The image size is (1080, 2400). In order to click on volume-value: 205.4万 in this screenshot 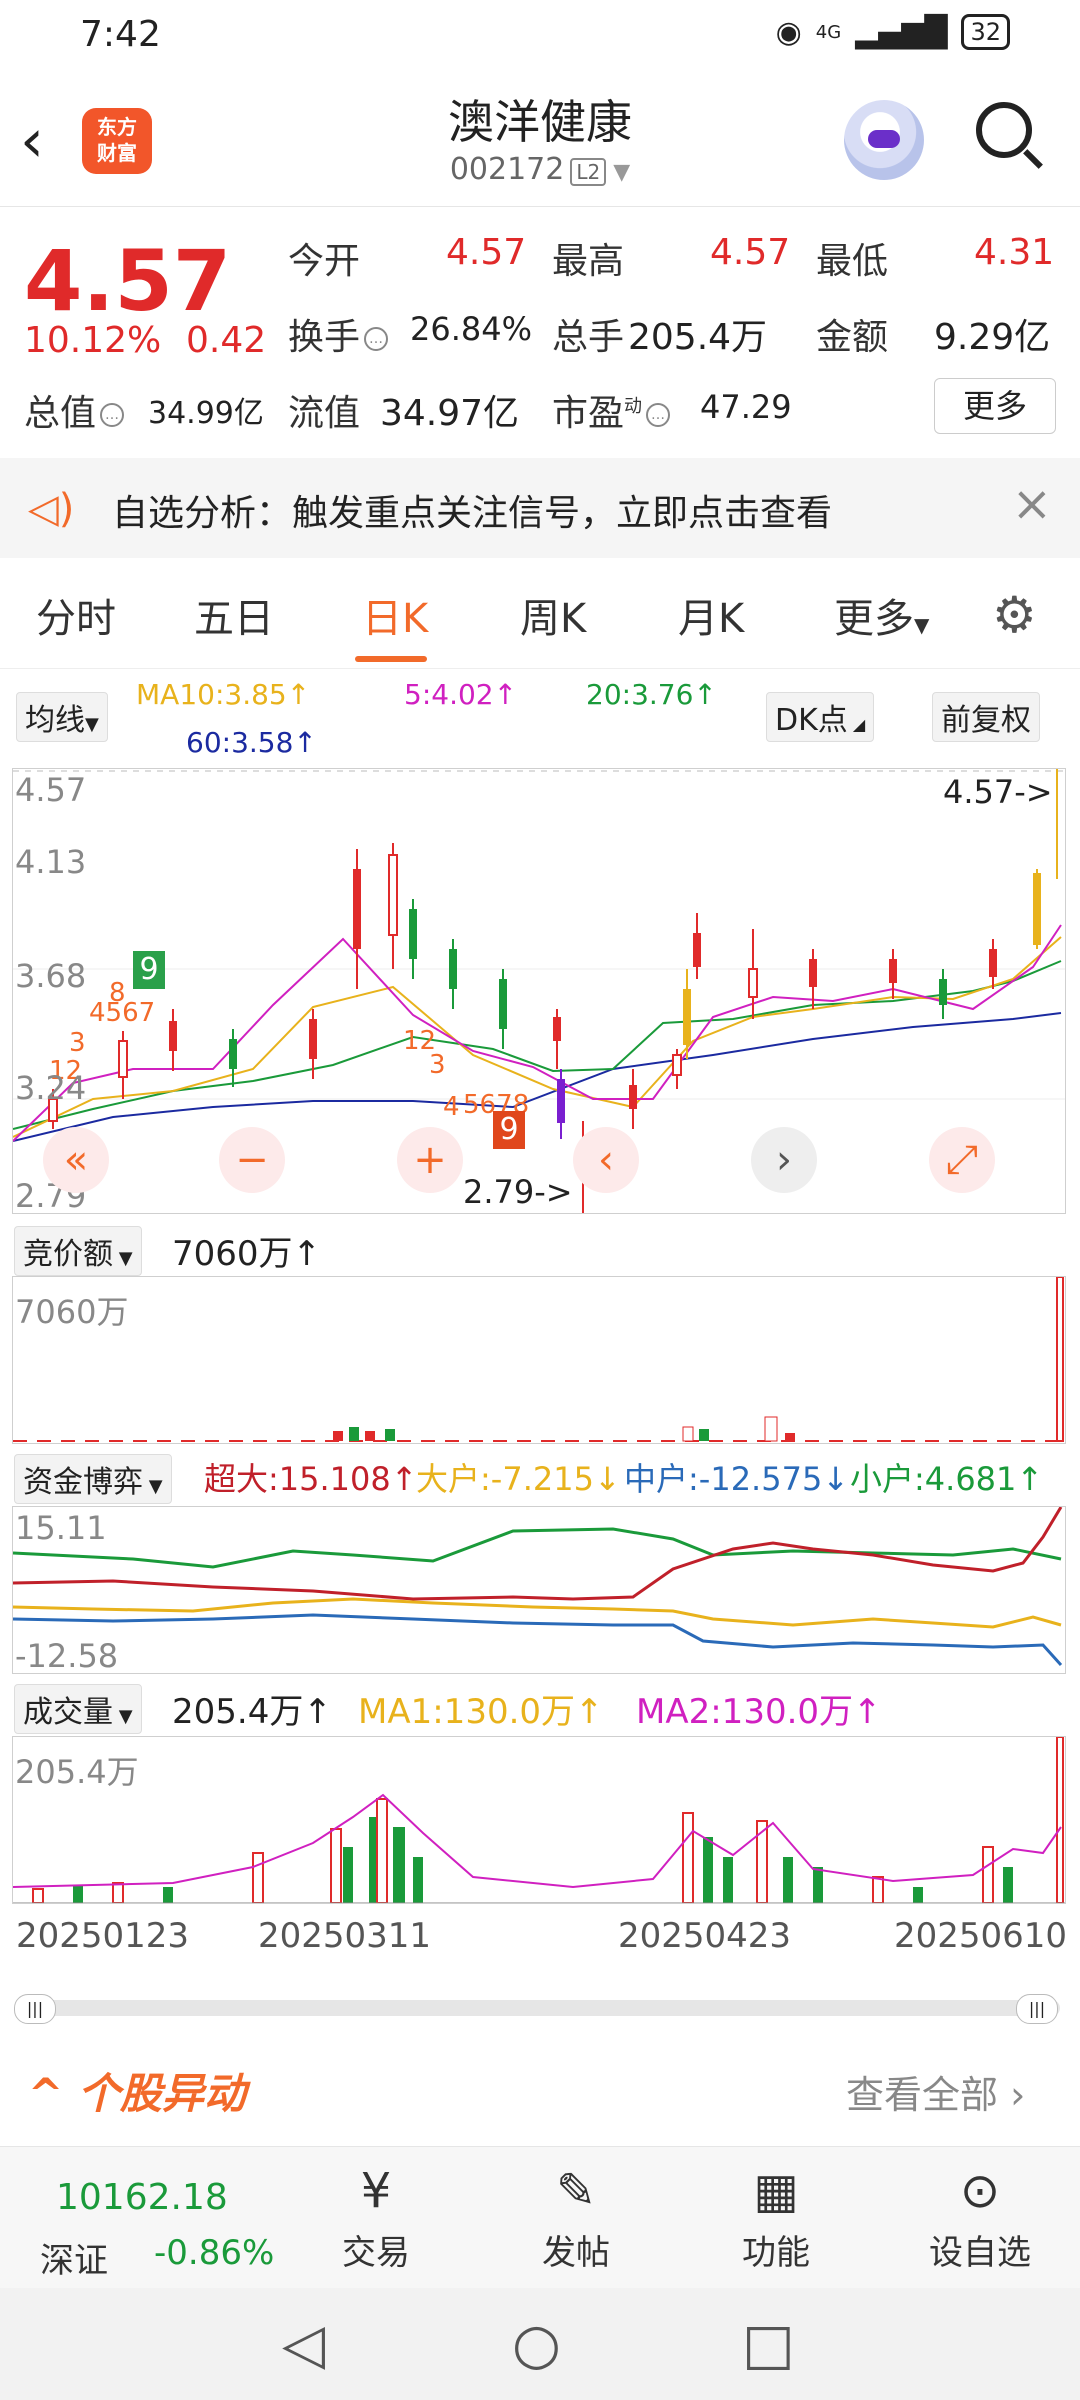, I will do `click(698, 337)`.